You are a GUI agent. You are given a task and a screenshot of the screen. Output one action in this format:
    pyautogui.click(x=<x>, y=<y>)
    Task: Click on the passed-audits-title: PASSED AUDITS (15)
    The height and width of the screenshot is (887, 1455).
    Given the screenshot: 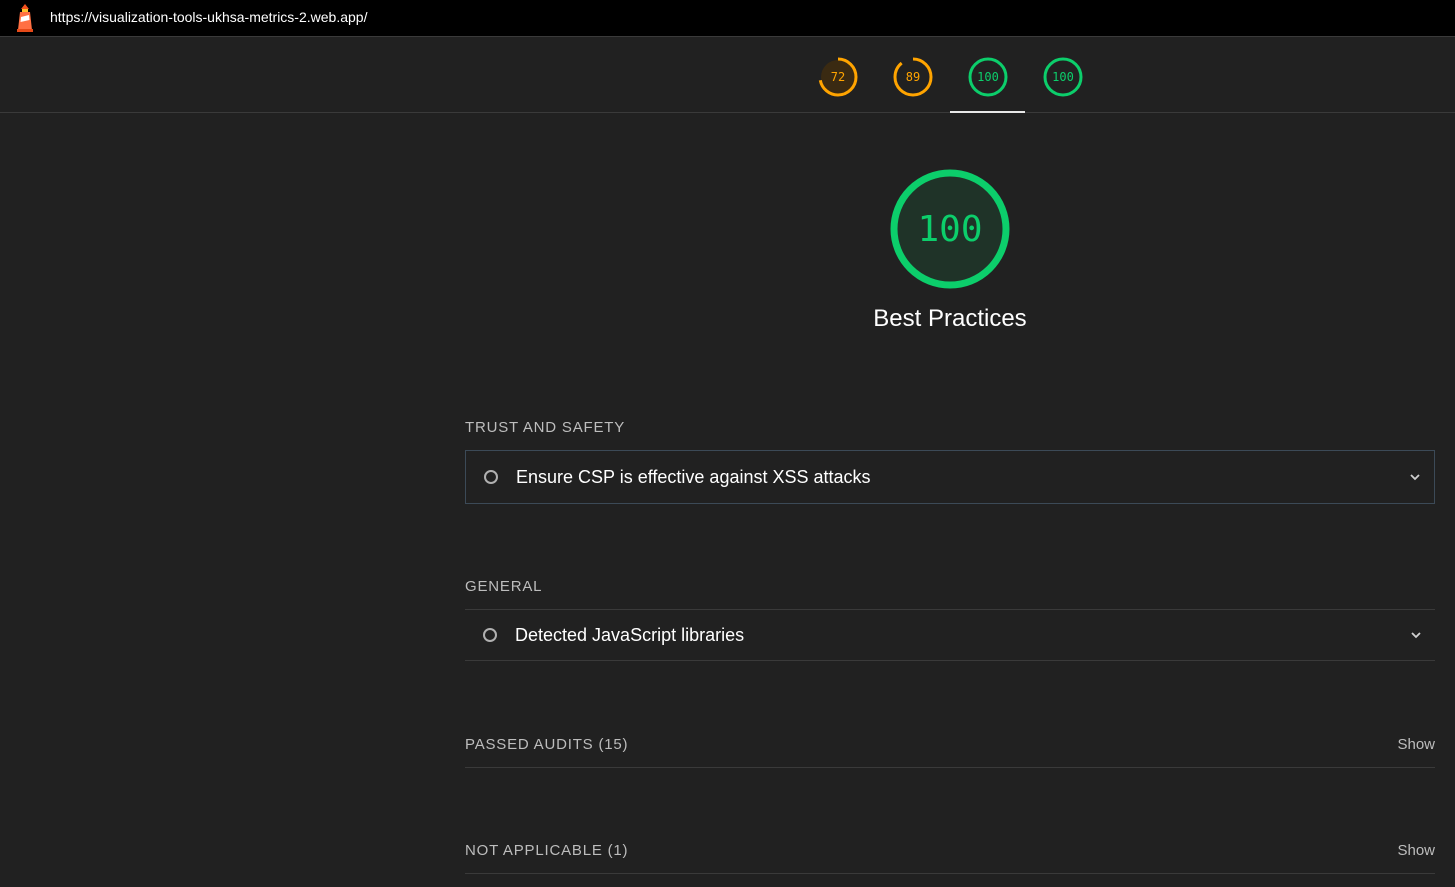 What is the action you would take?
    pyautogui.click(x=547, y=744)
    